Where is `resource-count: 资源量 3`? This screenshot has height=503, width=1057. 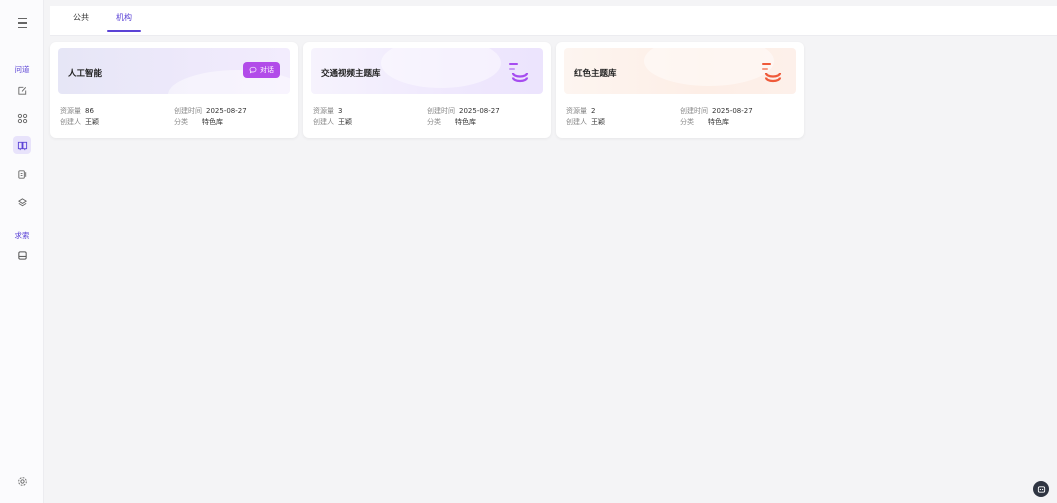
resource-count: 资源量 3 is located at coordinates (328, 111).